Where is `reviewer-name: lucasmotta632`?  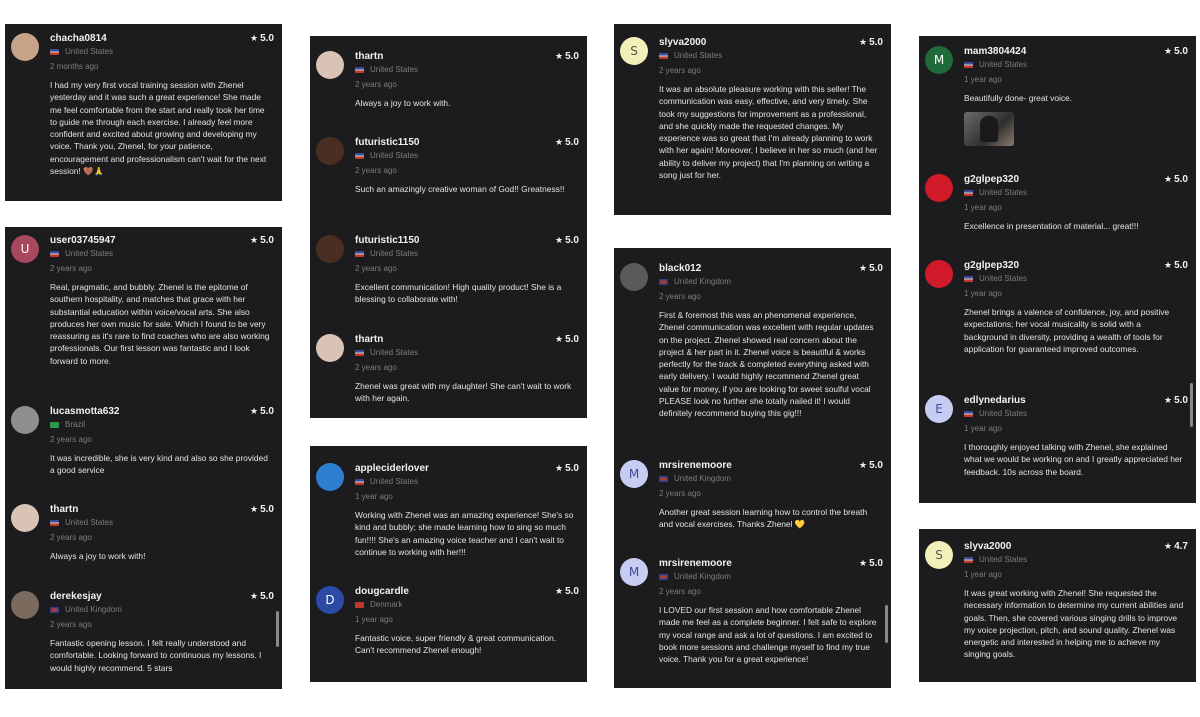 reviewer-name: lucasmotta632 is located at coordinates (84, 411).